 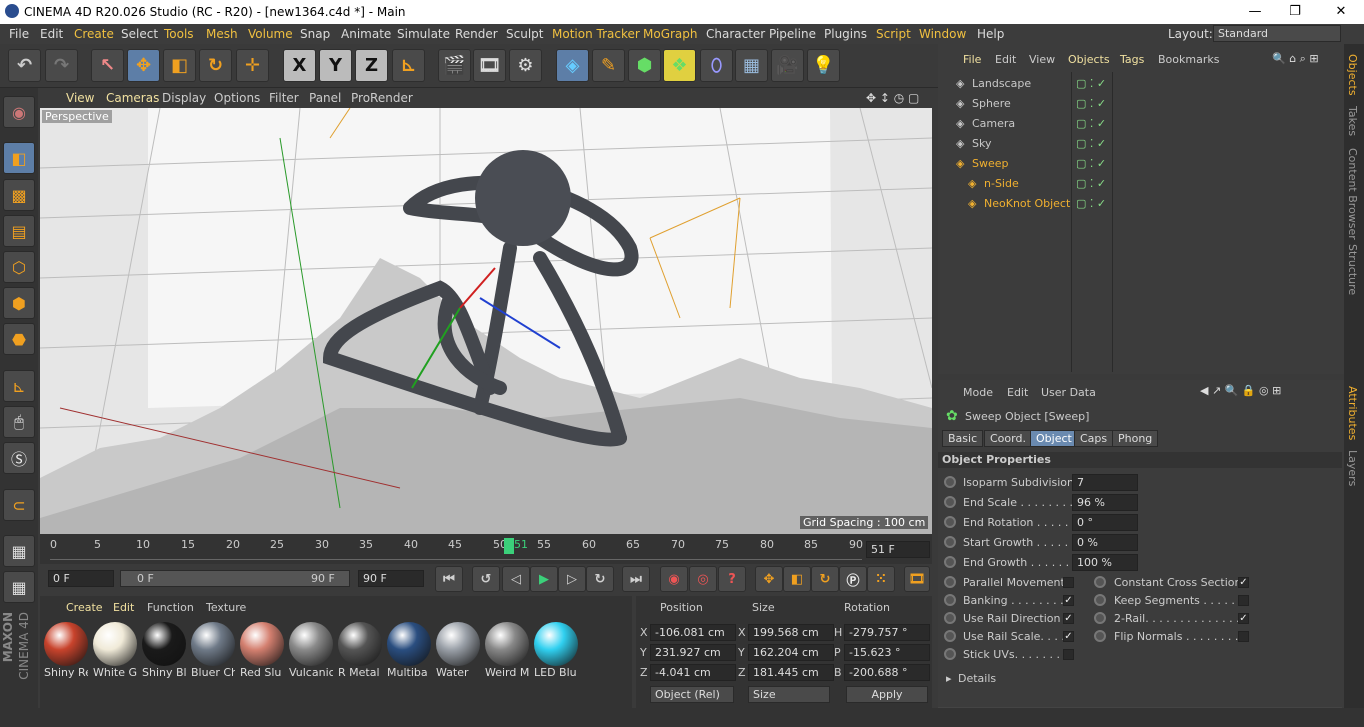 I want to click on maximize-button: ❐, so click(x=1295, y=12).